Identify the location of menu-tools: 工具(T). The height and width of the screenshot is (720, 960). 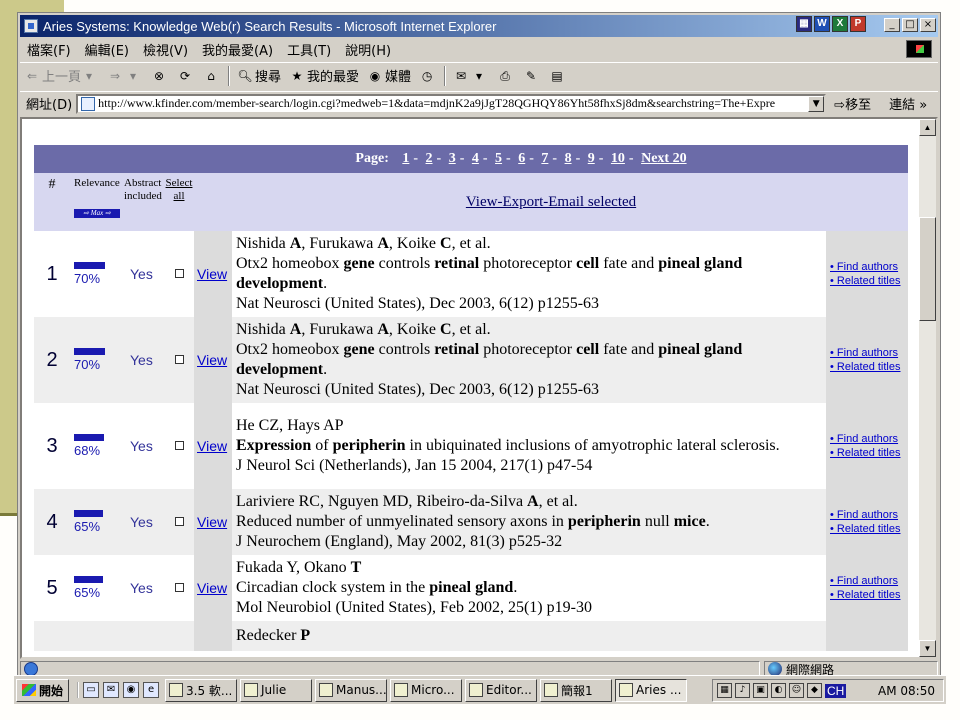
(309, 49).